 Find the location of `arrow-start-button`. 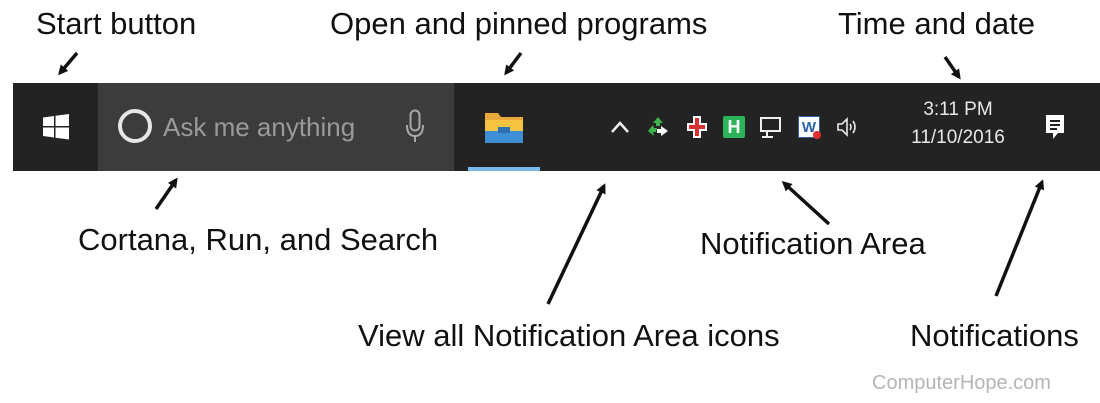

arrow-start-button is located at coordinates (68, 63).